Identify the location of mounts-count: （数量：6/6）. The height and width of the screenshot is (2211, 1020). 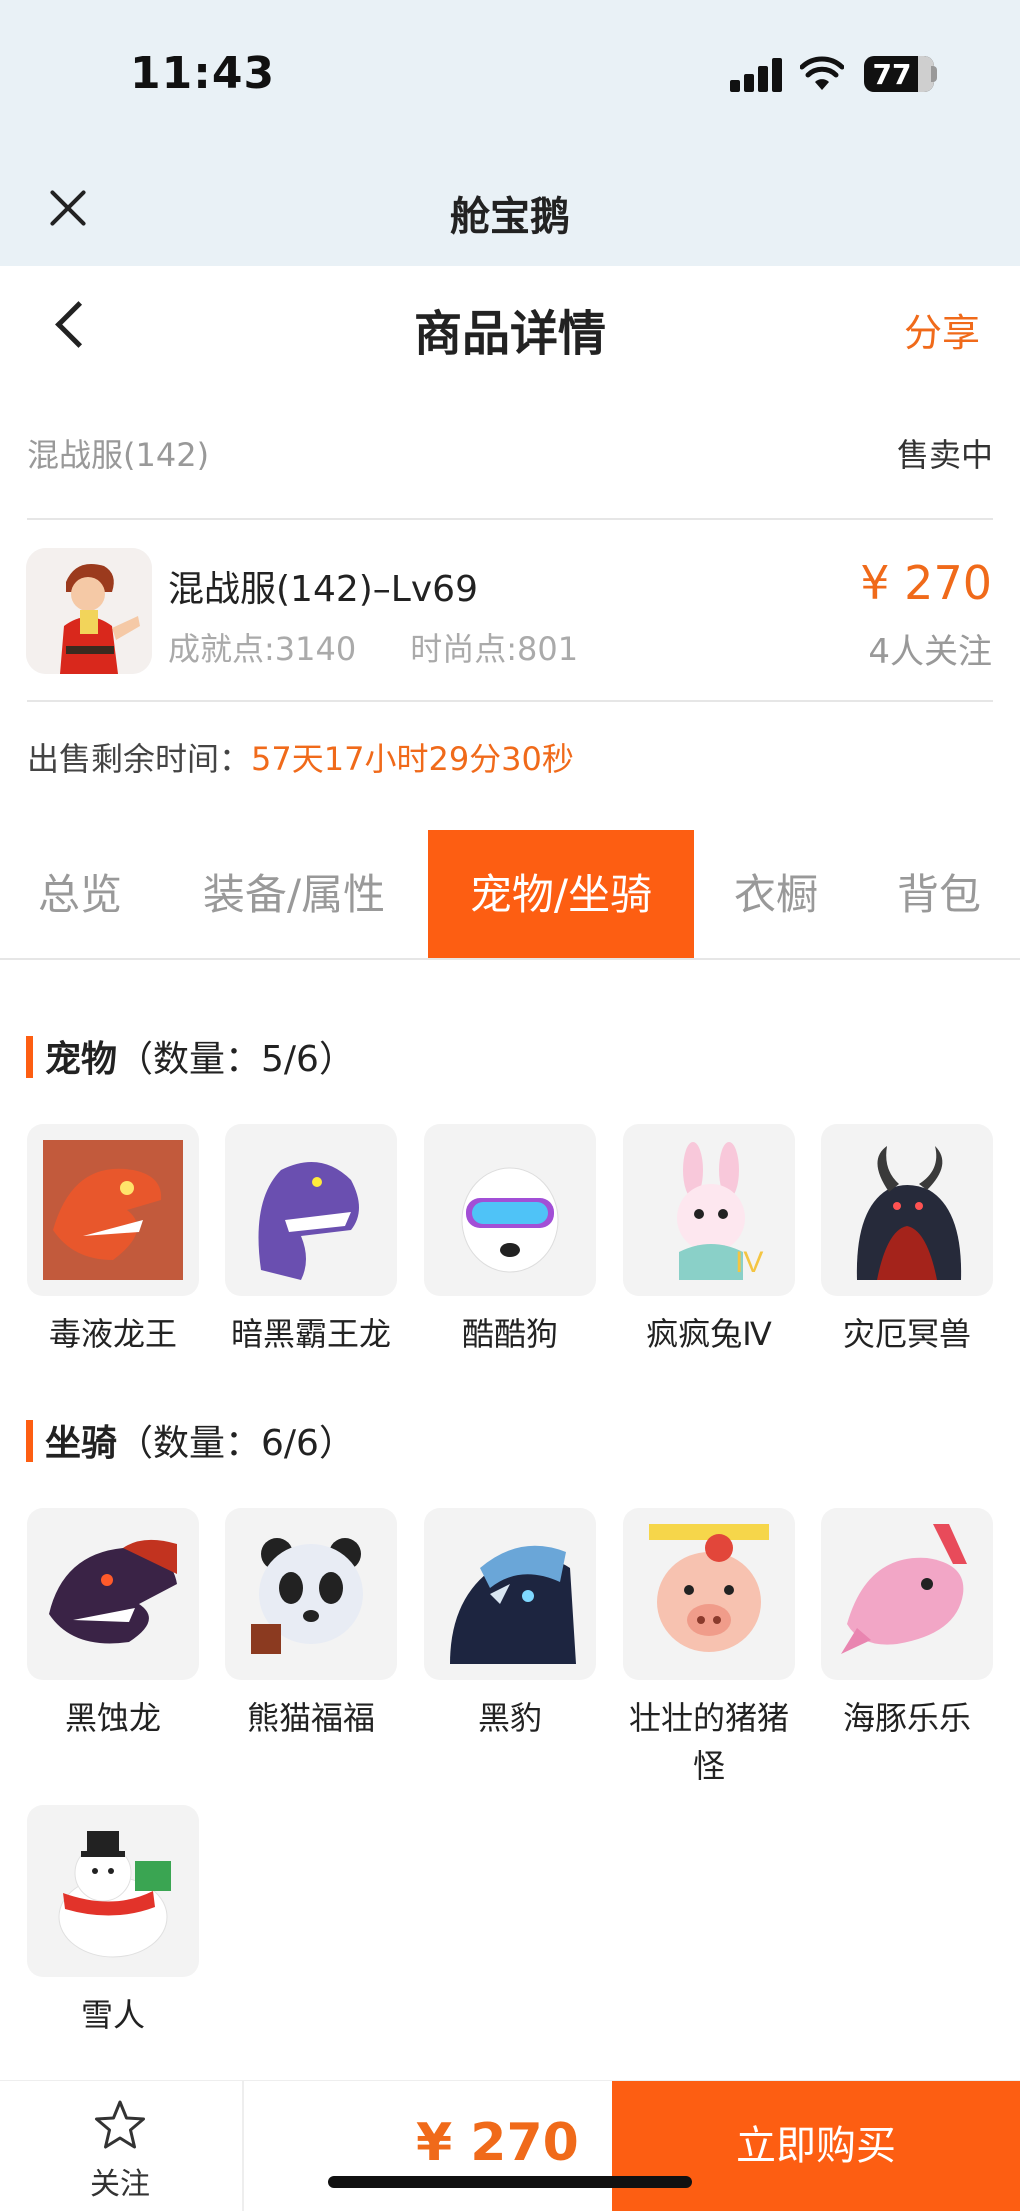
(236, 1443).